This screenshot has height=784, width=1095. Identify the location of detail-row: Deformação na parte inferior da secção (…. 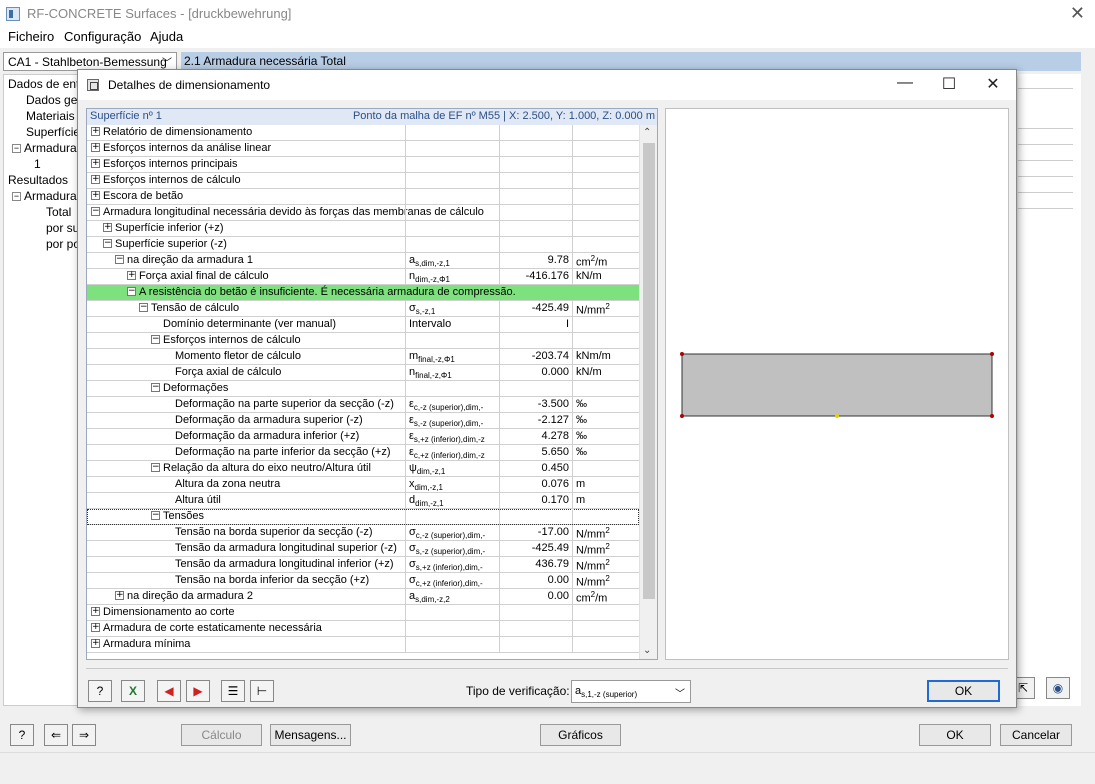
(363, 453).